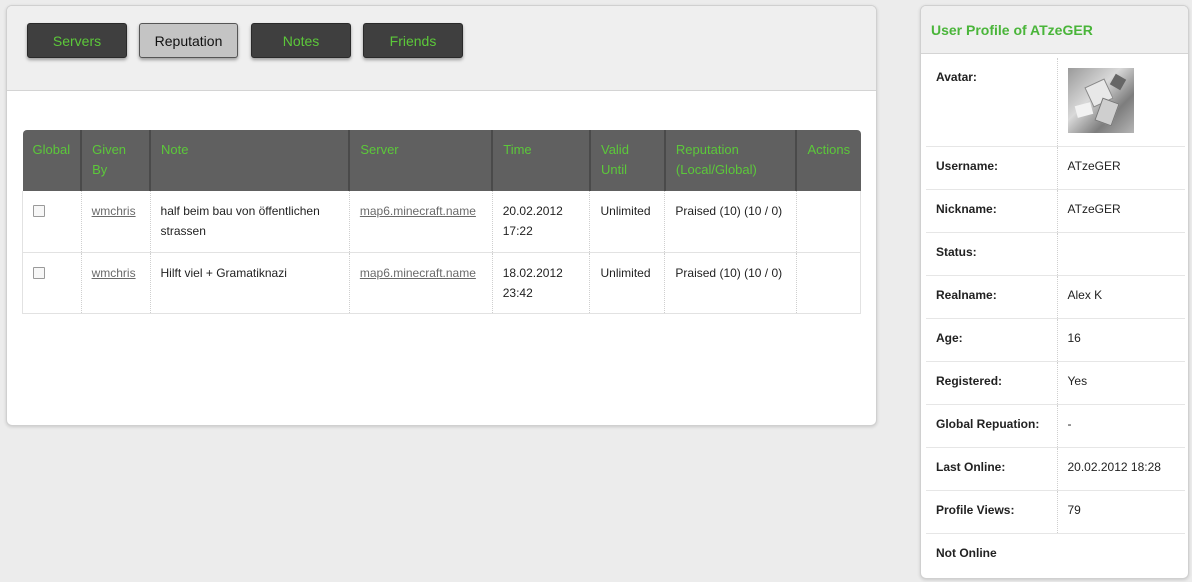  I want to click on tab-bar: Servers Reputation Notes Friends, so click(441, 48).